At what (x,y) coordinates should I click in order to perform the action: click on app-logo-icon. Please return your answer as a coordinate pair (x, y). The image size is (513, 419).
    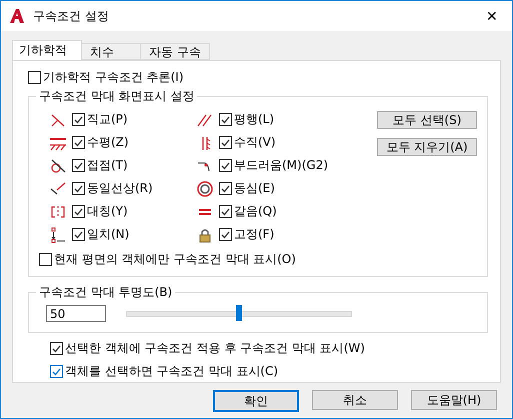
    Looking at the image, I should click on (17, 16).